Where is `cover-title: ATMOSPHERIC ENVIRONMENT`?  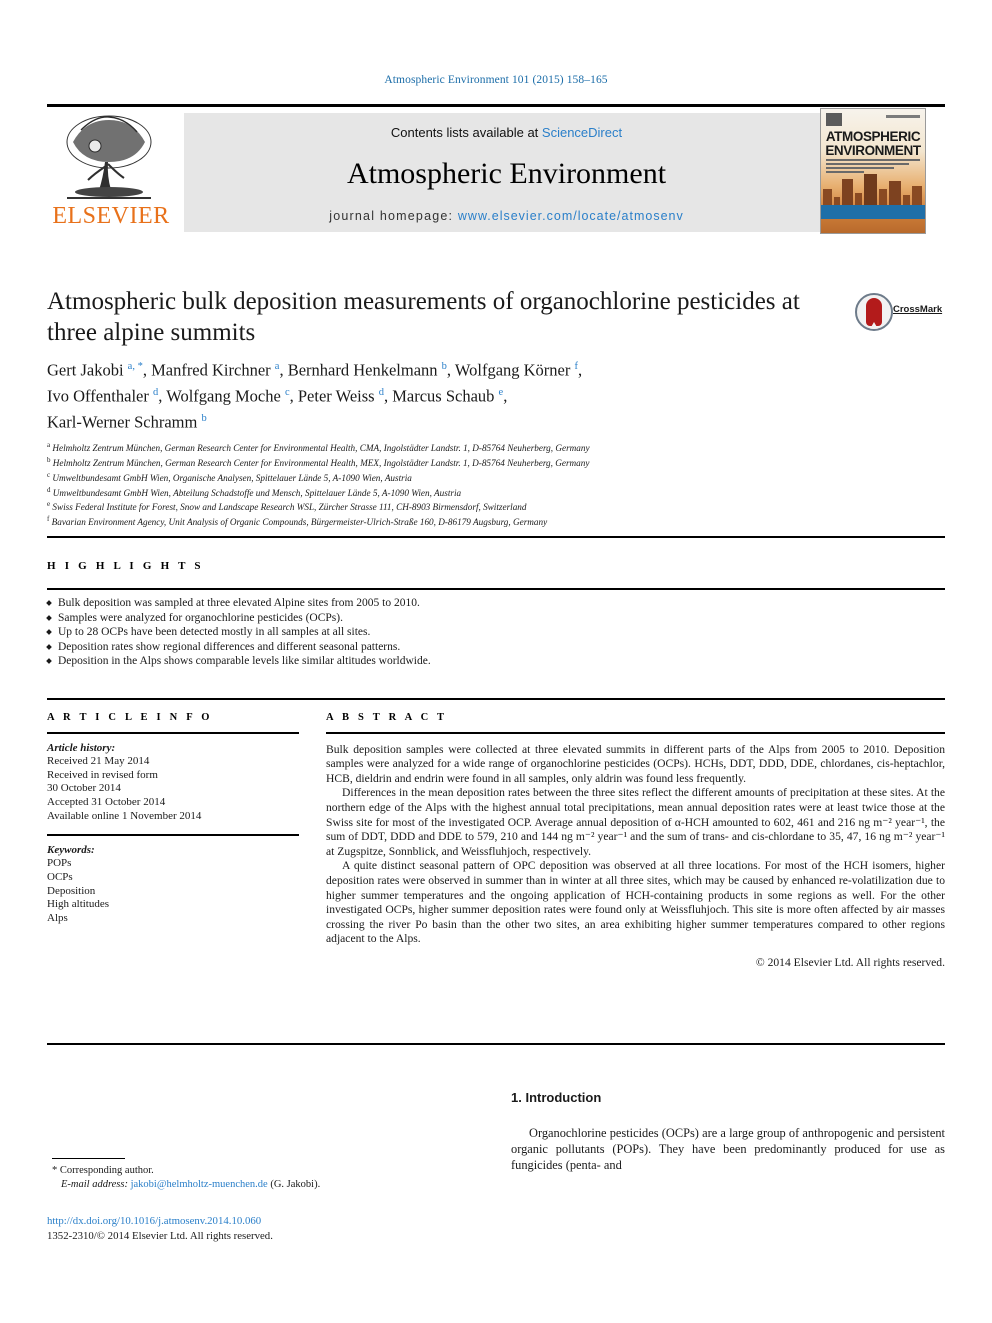 cover-title: ATMOSPHERIC ENVIRONMENT is located at coordinates (873, 143).